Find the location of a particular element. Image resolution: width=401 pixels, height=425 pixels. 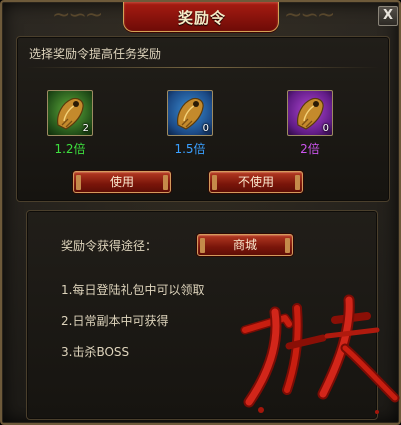

use-button-label: 使用 is located at coordinates (121, 182).